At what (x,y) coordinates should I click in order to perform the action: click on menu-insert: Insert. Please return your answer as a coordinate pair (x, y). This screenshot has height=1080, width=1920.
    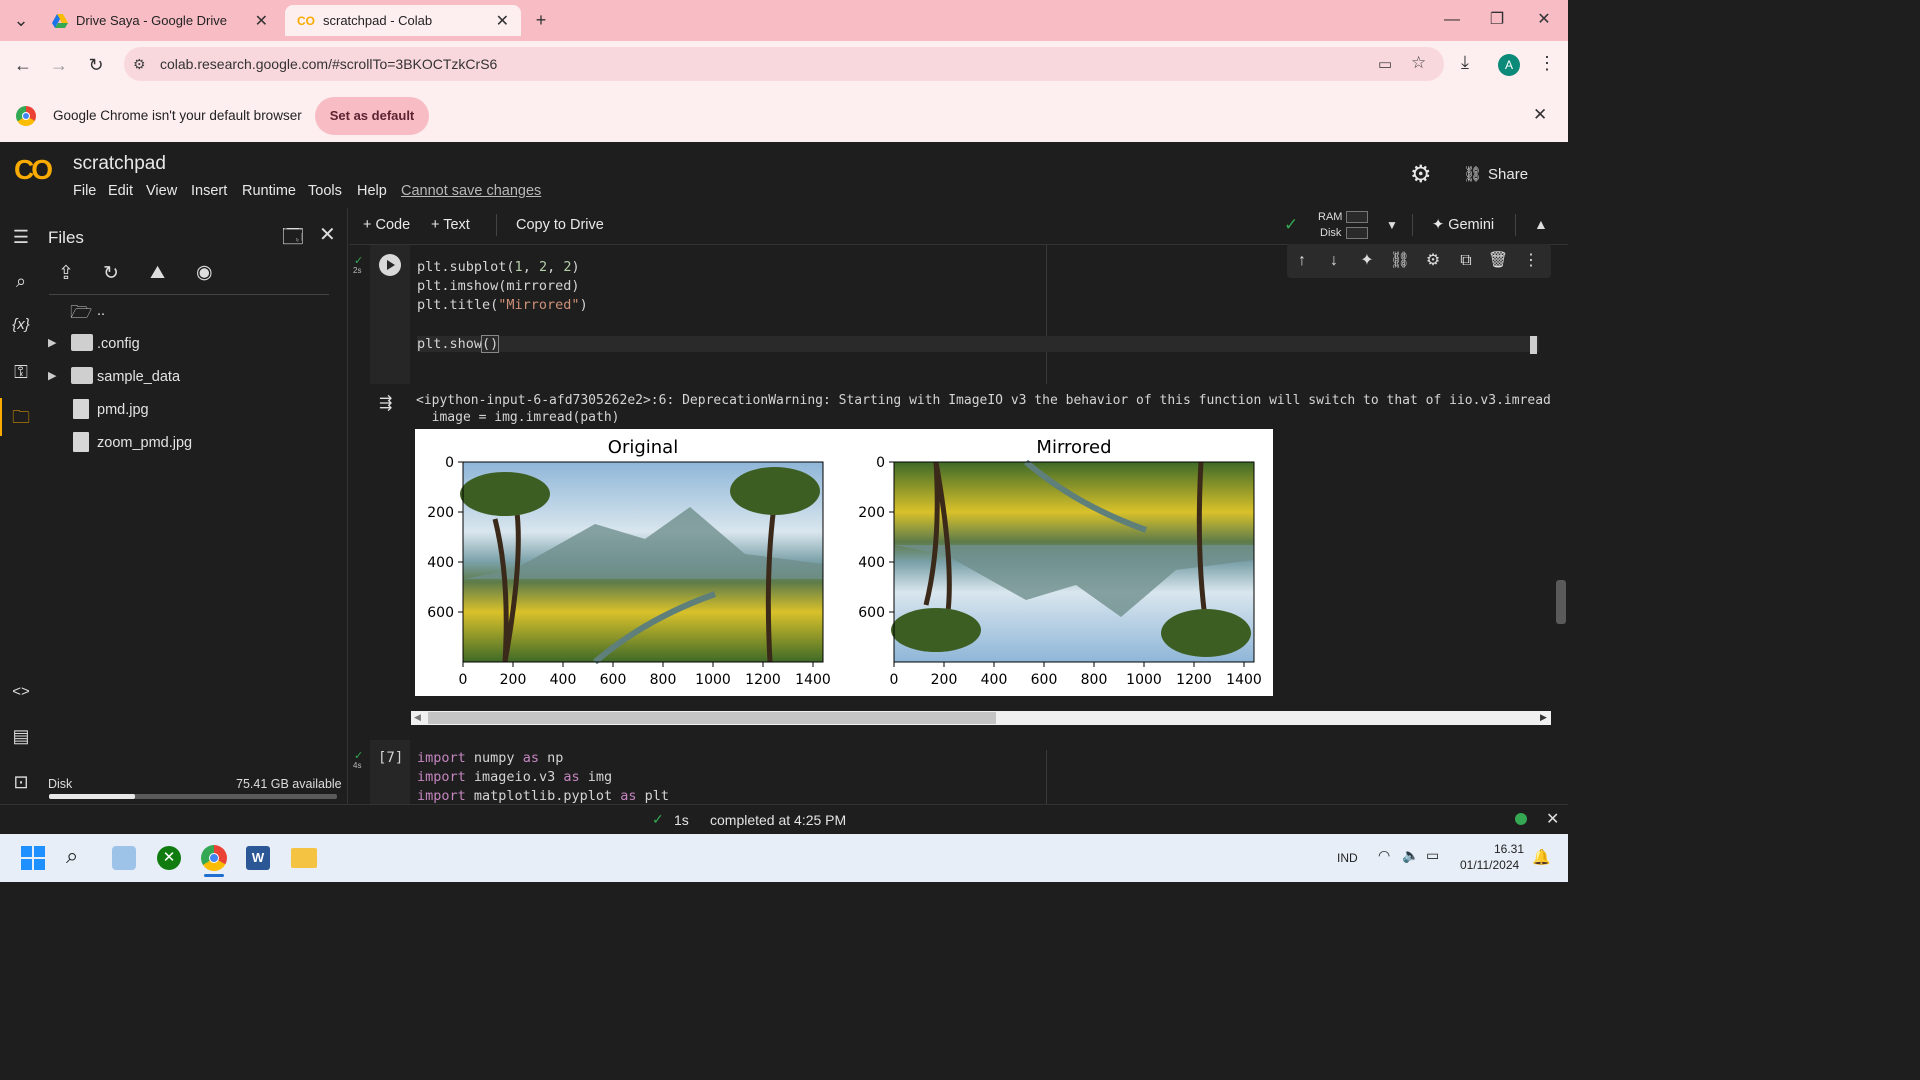
    Looking at the image, I should click on (209, 191).